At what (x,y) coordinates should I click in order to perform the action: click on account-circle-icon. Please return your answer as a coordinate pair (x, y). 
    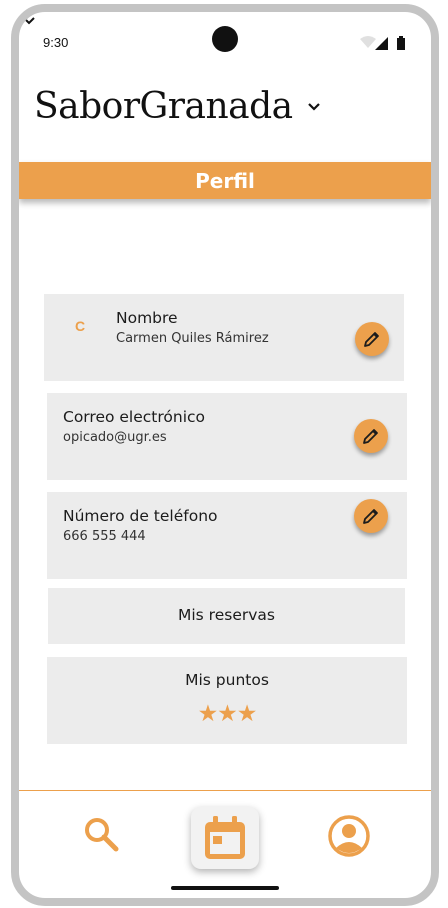
    Looking at the image, I should click on (349, 836).